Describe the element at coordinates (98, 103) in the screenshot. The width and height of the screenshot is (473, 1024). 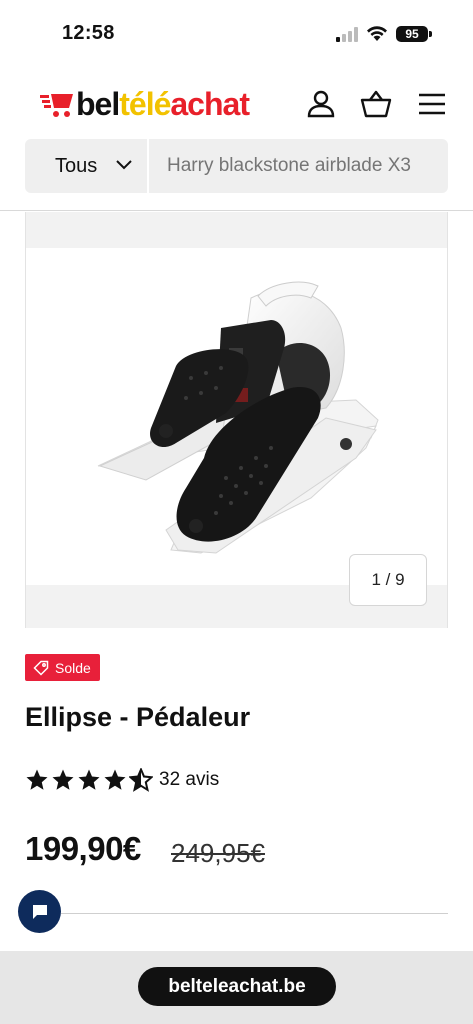
I see `logo-part-bel: bel` at that location.